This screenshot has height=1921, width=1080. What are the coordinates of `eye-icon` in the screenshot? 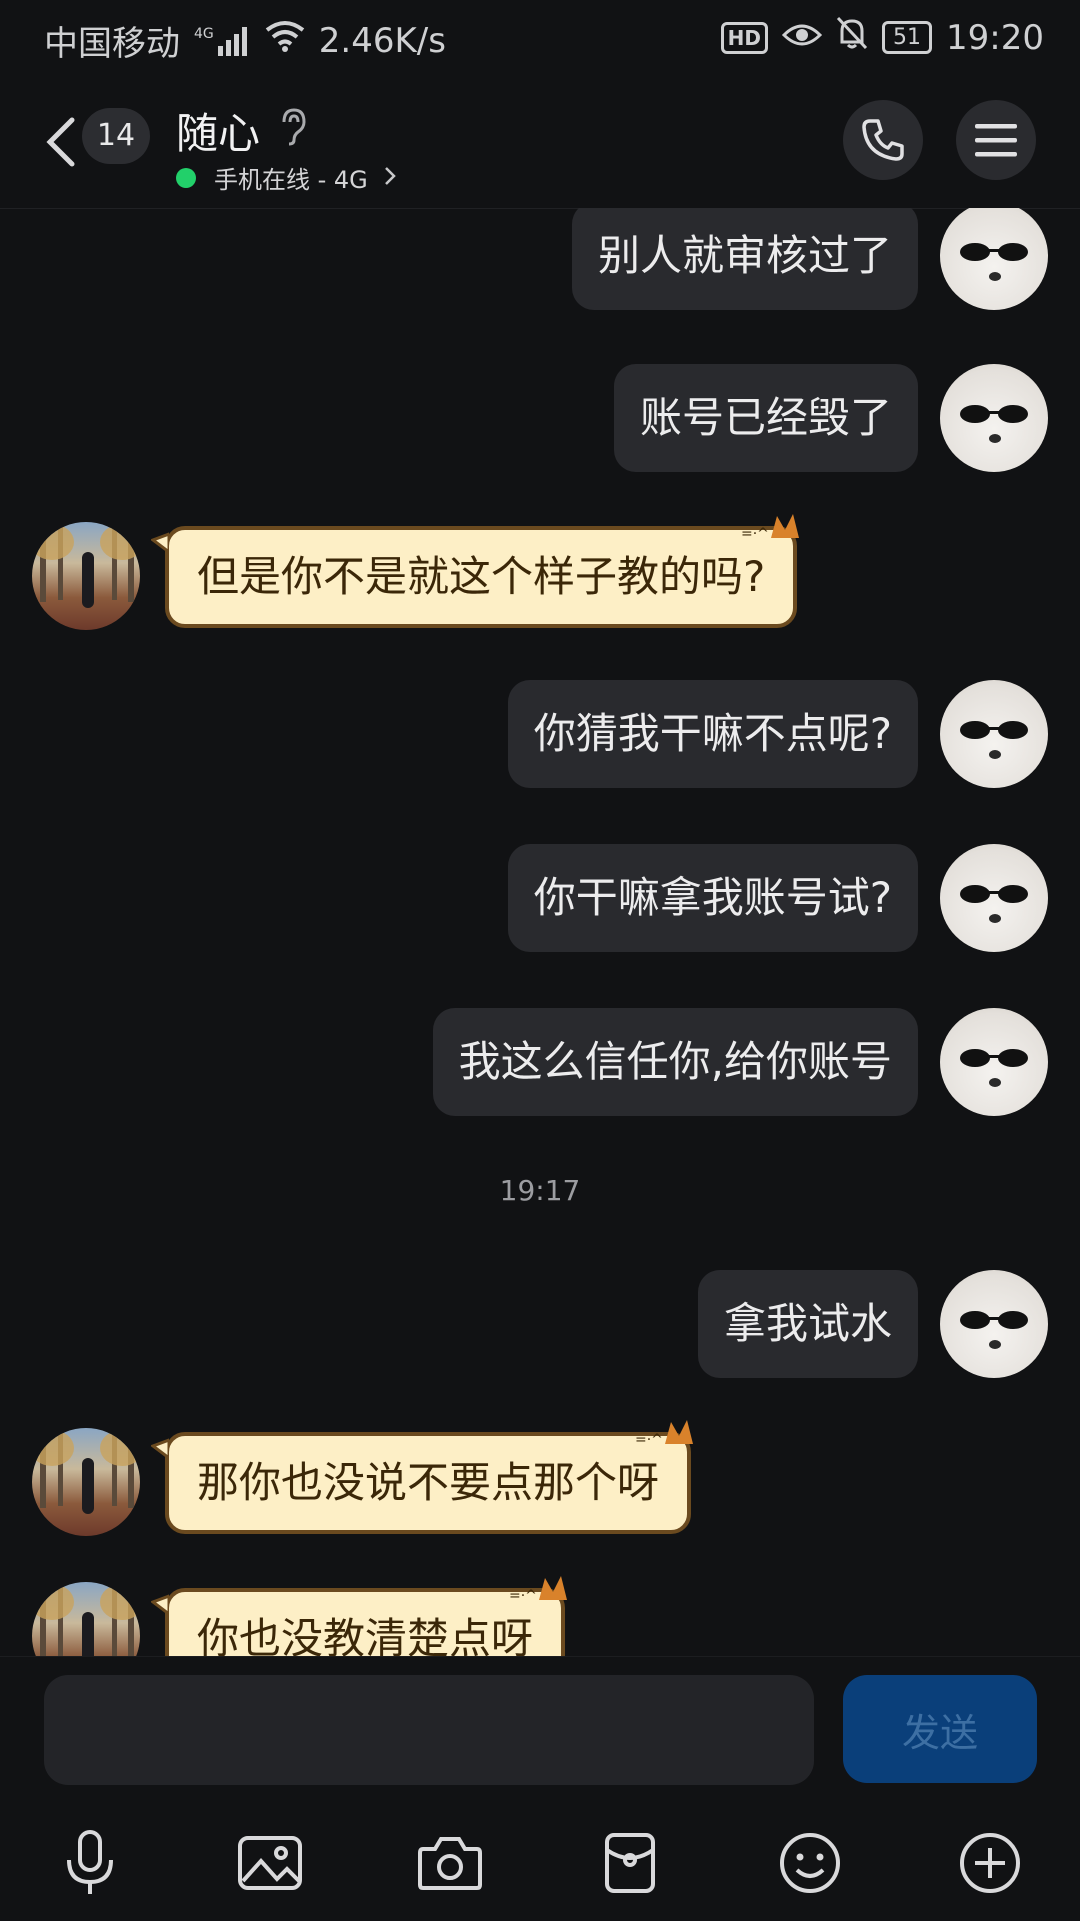 It's located at (802, 38).